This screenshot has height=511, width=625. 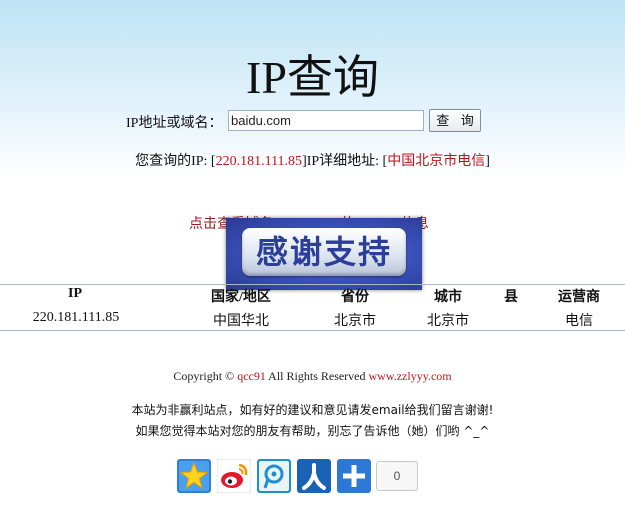 I want to click on table-header-country: 国家/地区, so click(x=241, y=297).